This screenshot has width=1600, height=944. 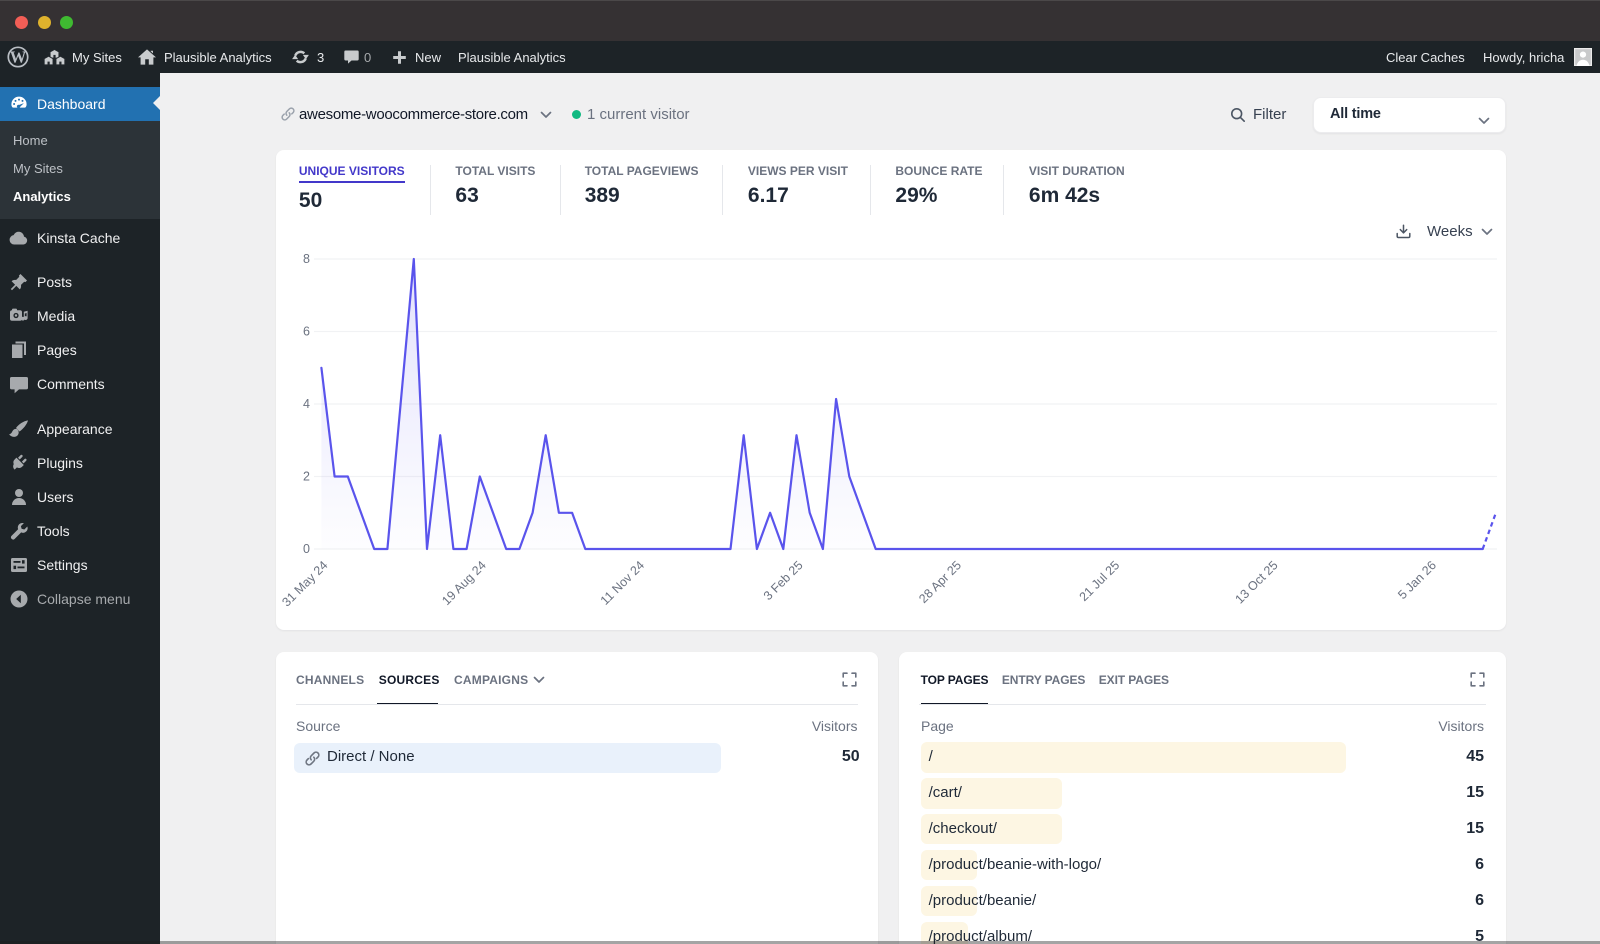 What do you see at coordinates (623, 583) in the screenshot?
I see `svg-text: 11 Nov 24` at bounding box center [623, 583].